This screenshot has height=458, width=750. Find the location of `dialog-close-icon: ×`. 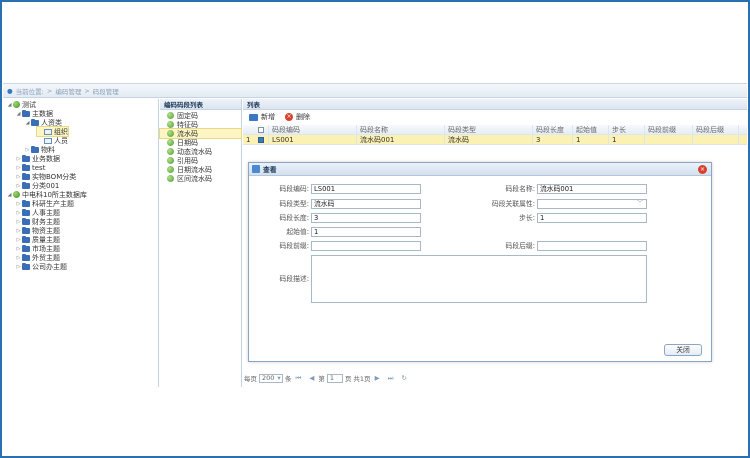

dialog-close-icon: × is located at coordinates (702, 169).